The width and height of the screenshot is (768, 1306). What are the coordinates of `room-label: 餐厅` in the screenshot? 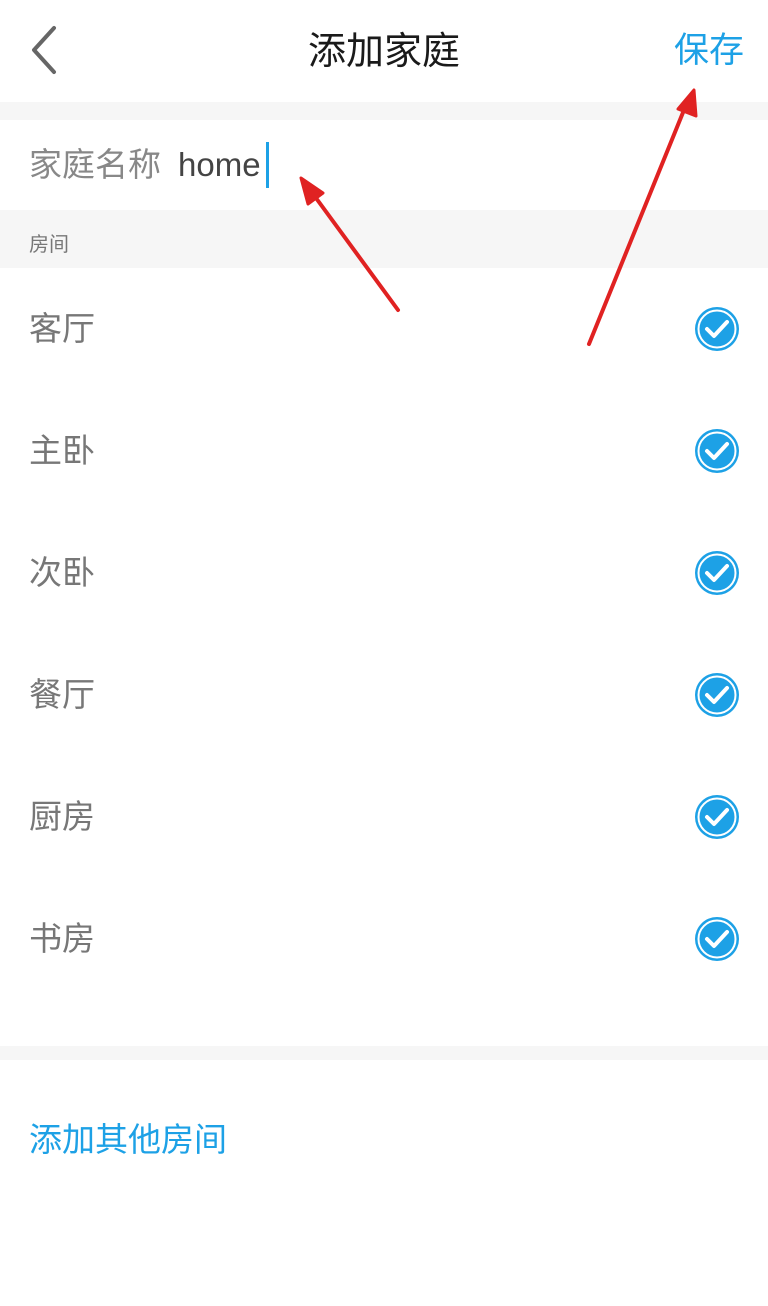 It's located at (62, 694).